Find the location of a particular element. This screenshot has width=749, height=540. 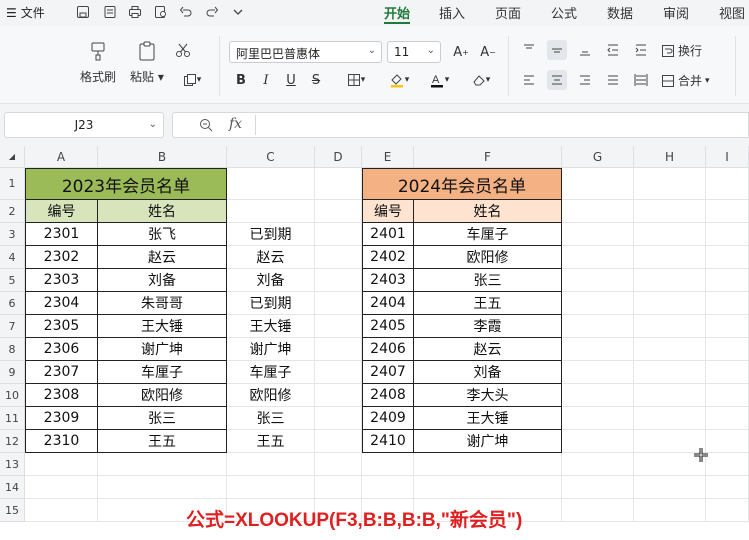

column-header-E: E is located at coordinates (388, 157).